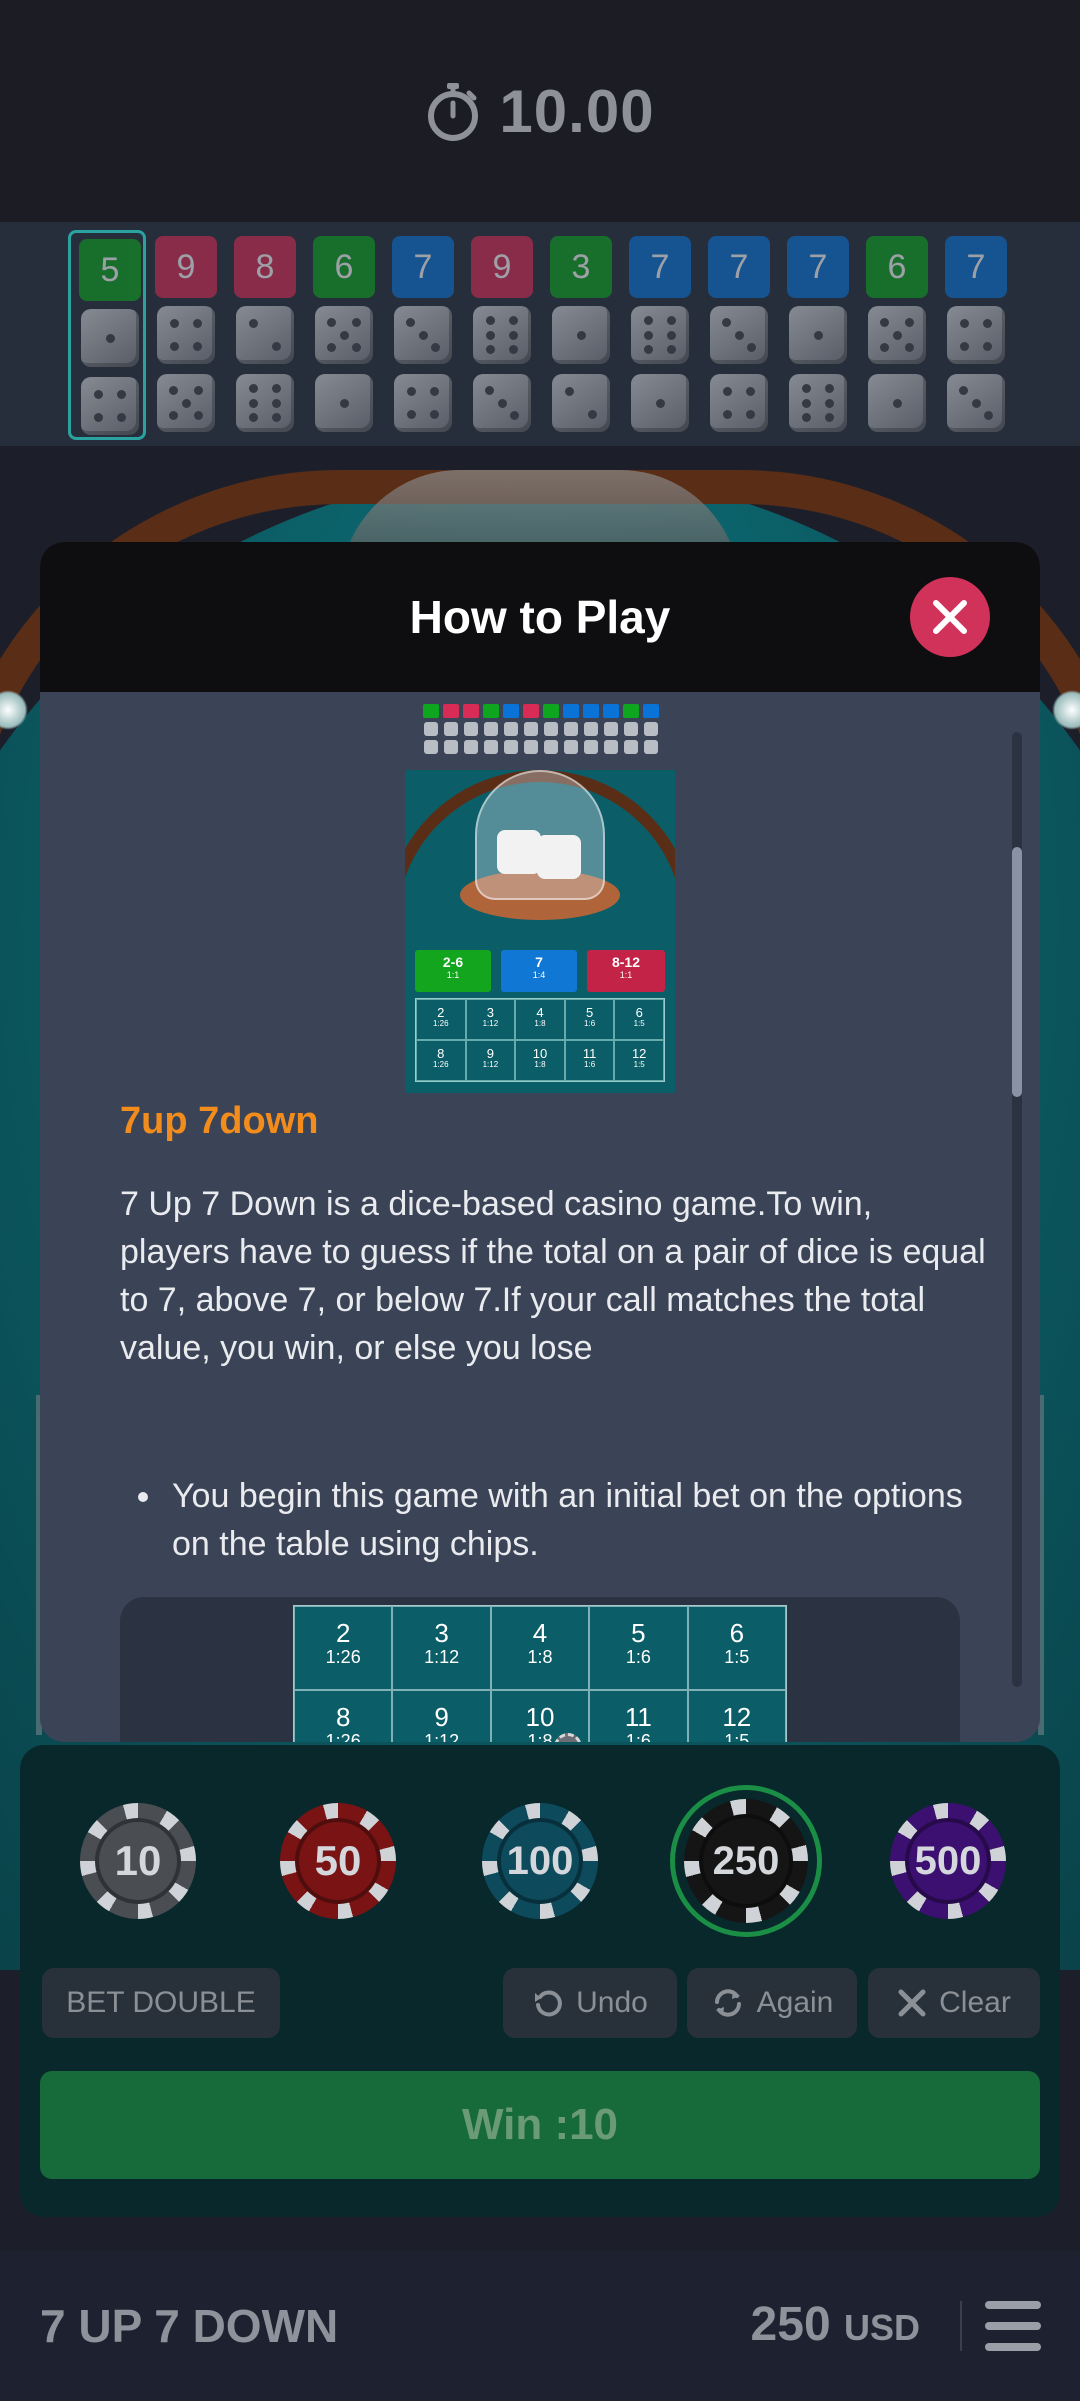 This screenshot has height=2401, width=1080. What do you see at coordinates (590, 2003) in the screenshot?
I see `undo-button: Undo` at bounding box center [590, 2003].